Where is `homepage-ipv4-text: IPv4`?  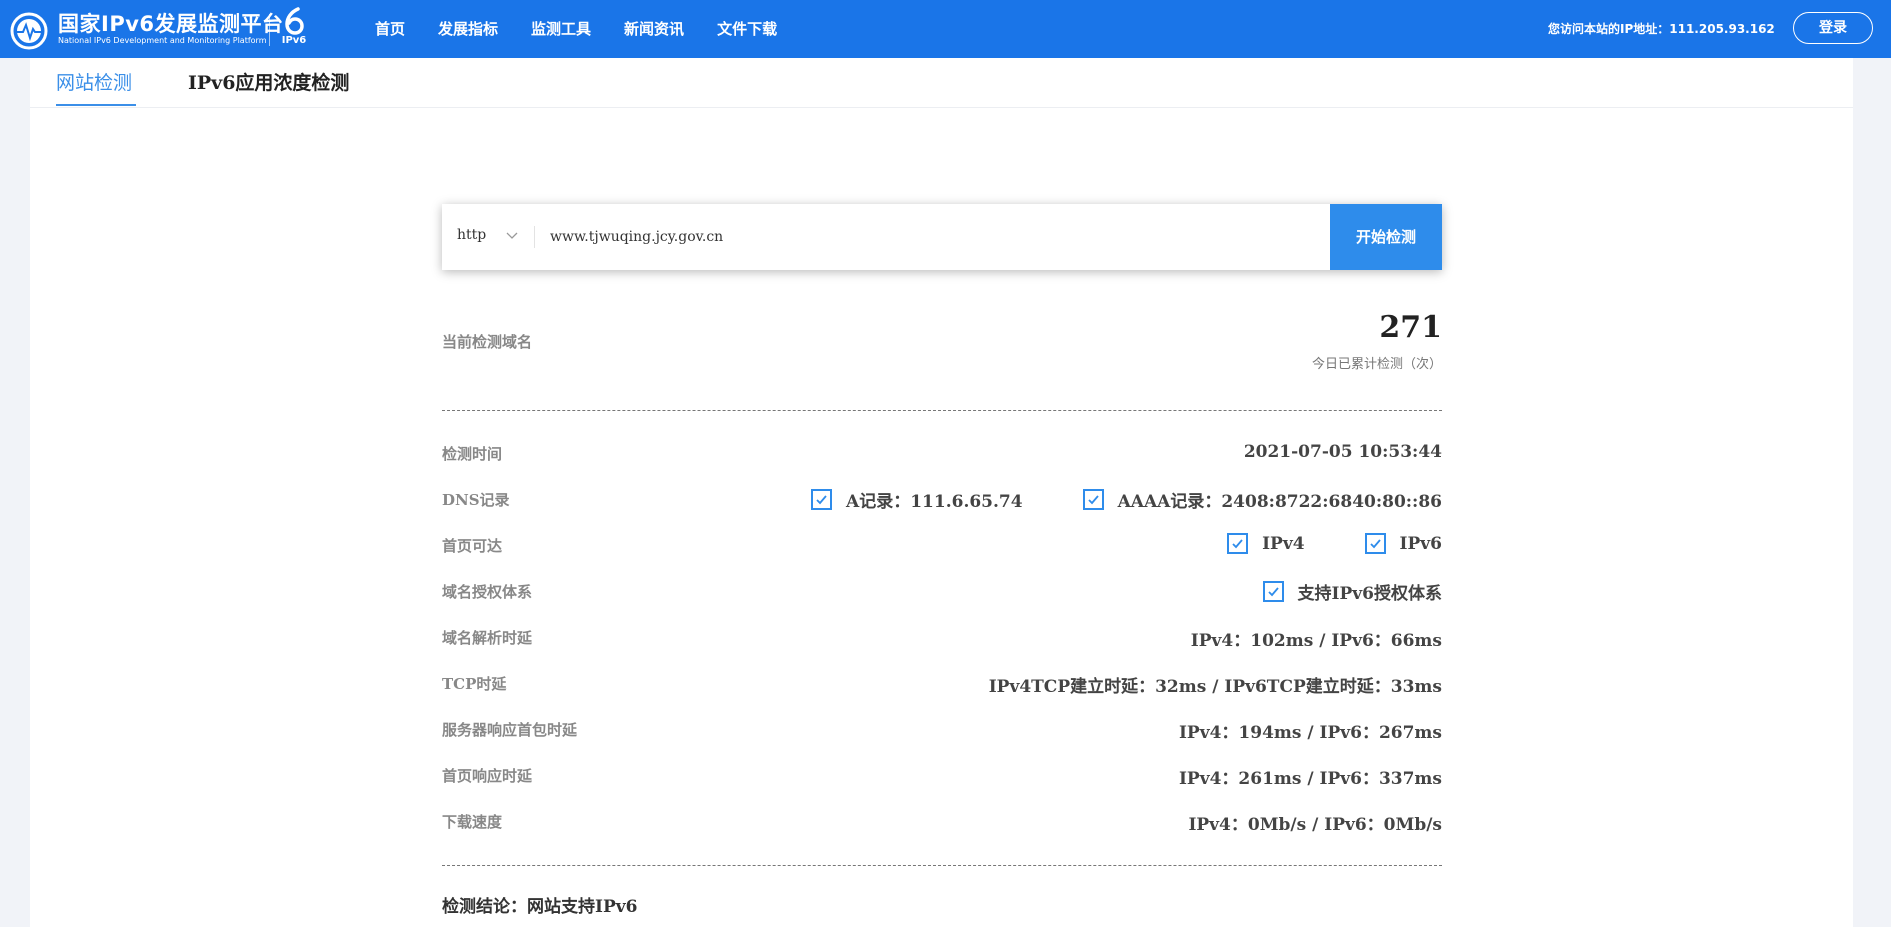 homepage-ipv4-text: IPv4 is located at coordinates (1283, 543).